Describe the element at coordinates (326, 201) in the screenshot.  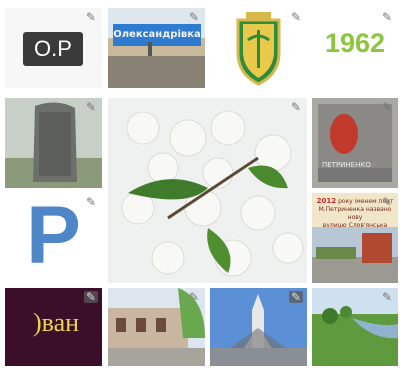
I see `street-sign-year: 2012` at that location.